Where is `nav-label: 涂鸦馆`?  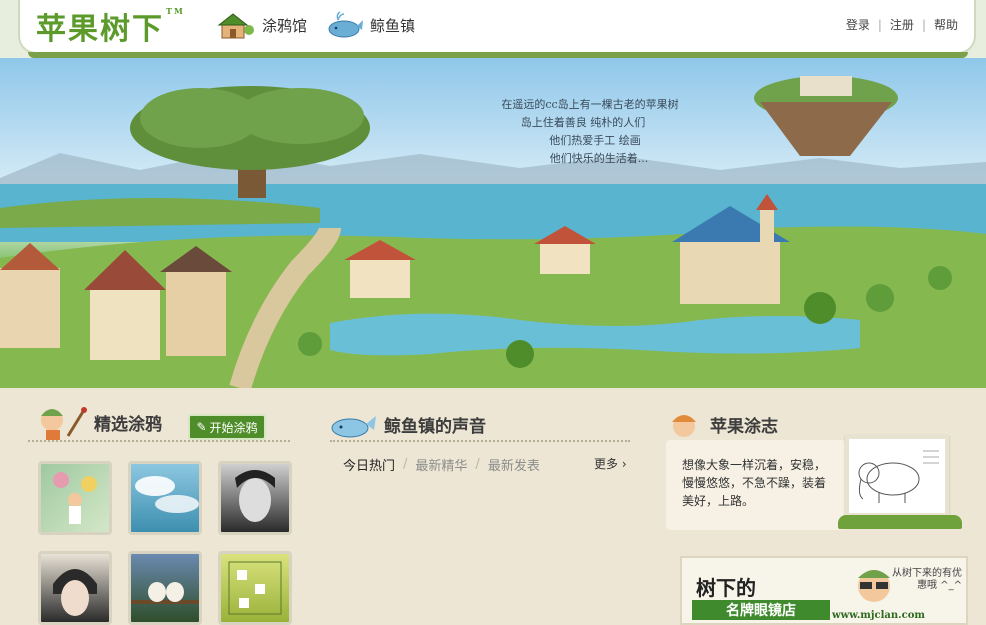 nav-label: 涂鸦馆 is located at coordinates (285, 25).